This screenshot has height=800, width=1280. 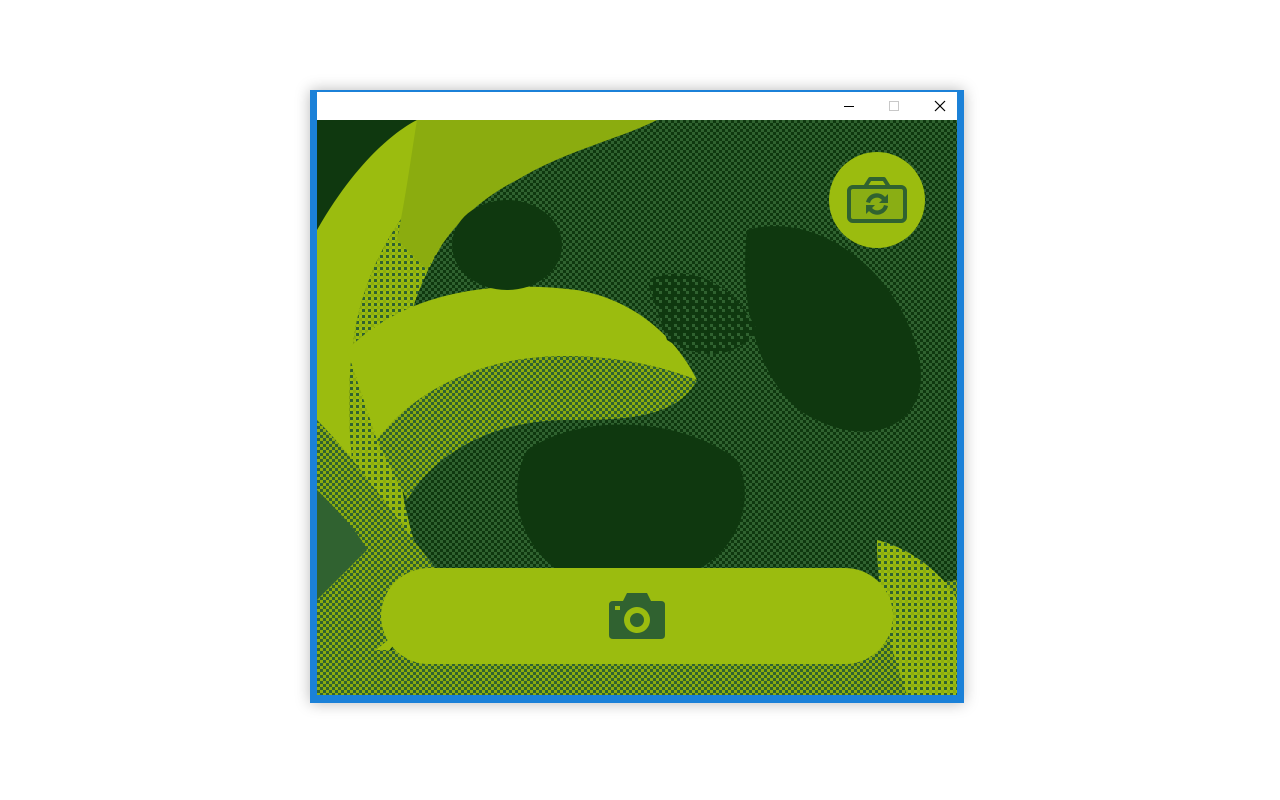 I want to click on maximize-icon, so click(x=894, y=106).